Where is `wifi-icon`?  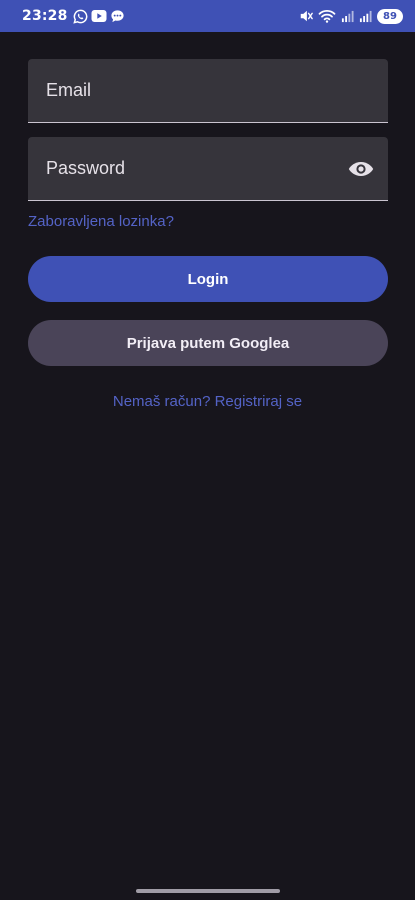 wifi-icon is located at coordinates (327, 16).